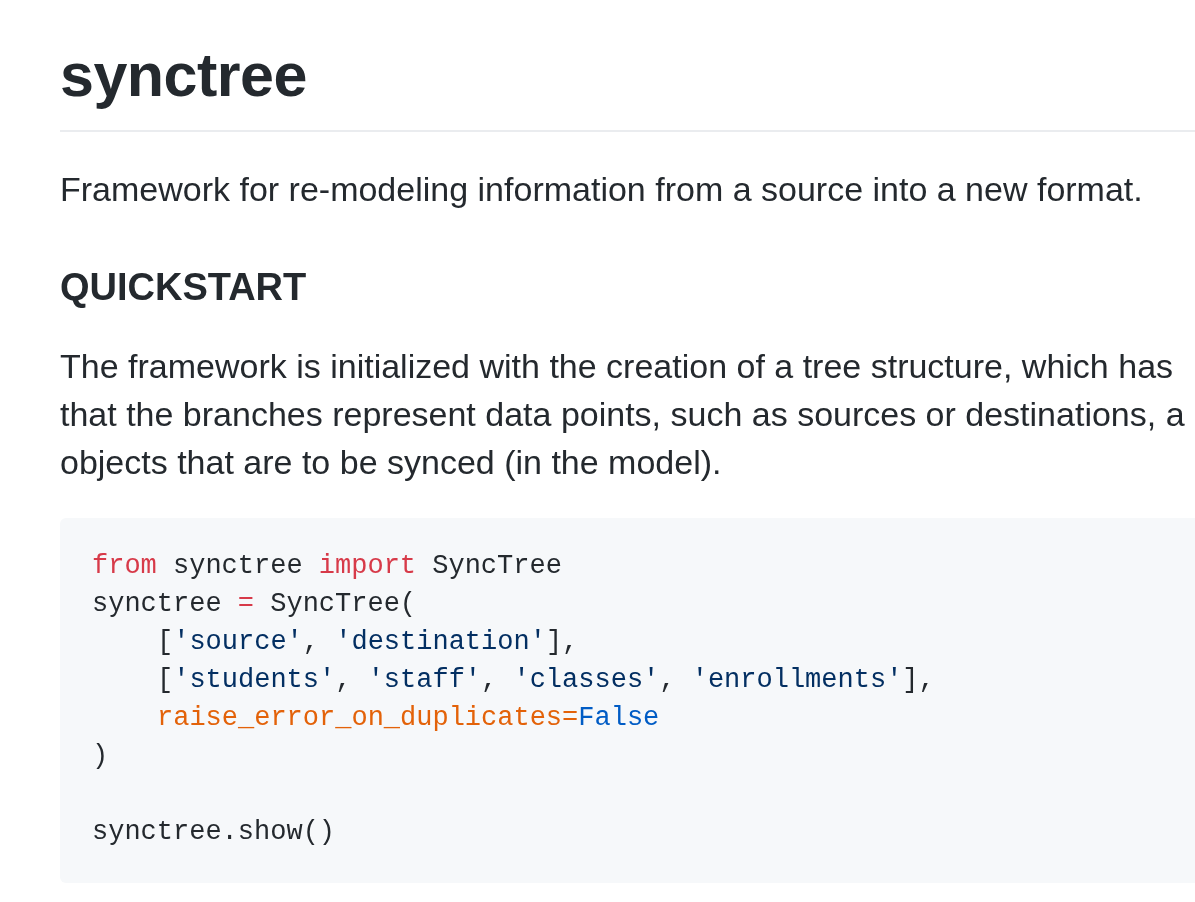 This screenshot has height=902, width=1195. What do you see at coordinates (183, 287) in the screenshot?
I see `section-heading: QUICKSTART` at bounding box center [183, 287].